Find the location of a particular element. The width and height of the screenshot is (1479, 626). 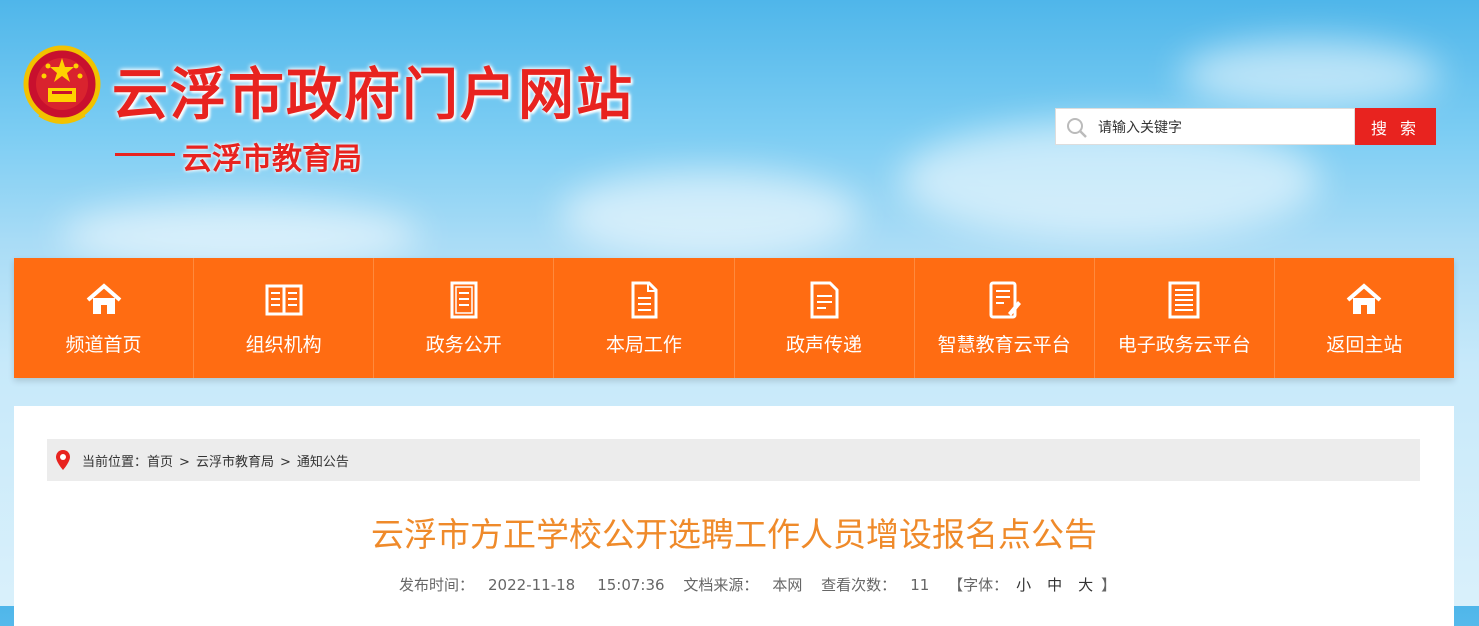

nav-label: 电子政务云平台 is located at coordinates (1184, 345).